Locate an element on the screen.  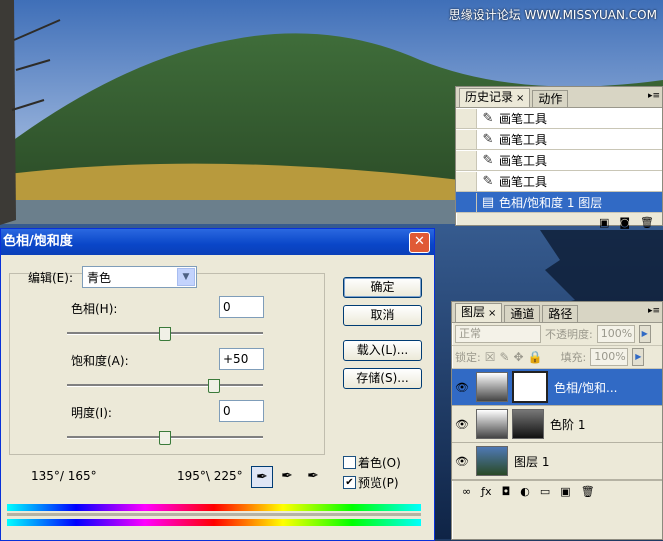
edit-label: 编辑(E): is located at coordinates (50, 278).